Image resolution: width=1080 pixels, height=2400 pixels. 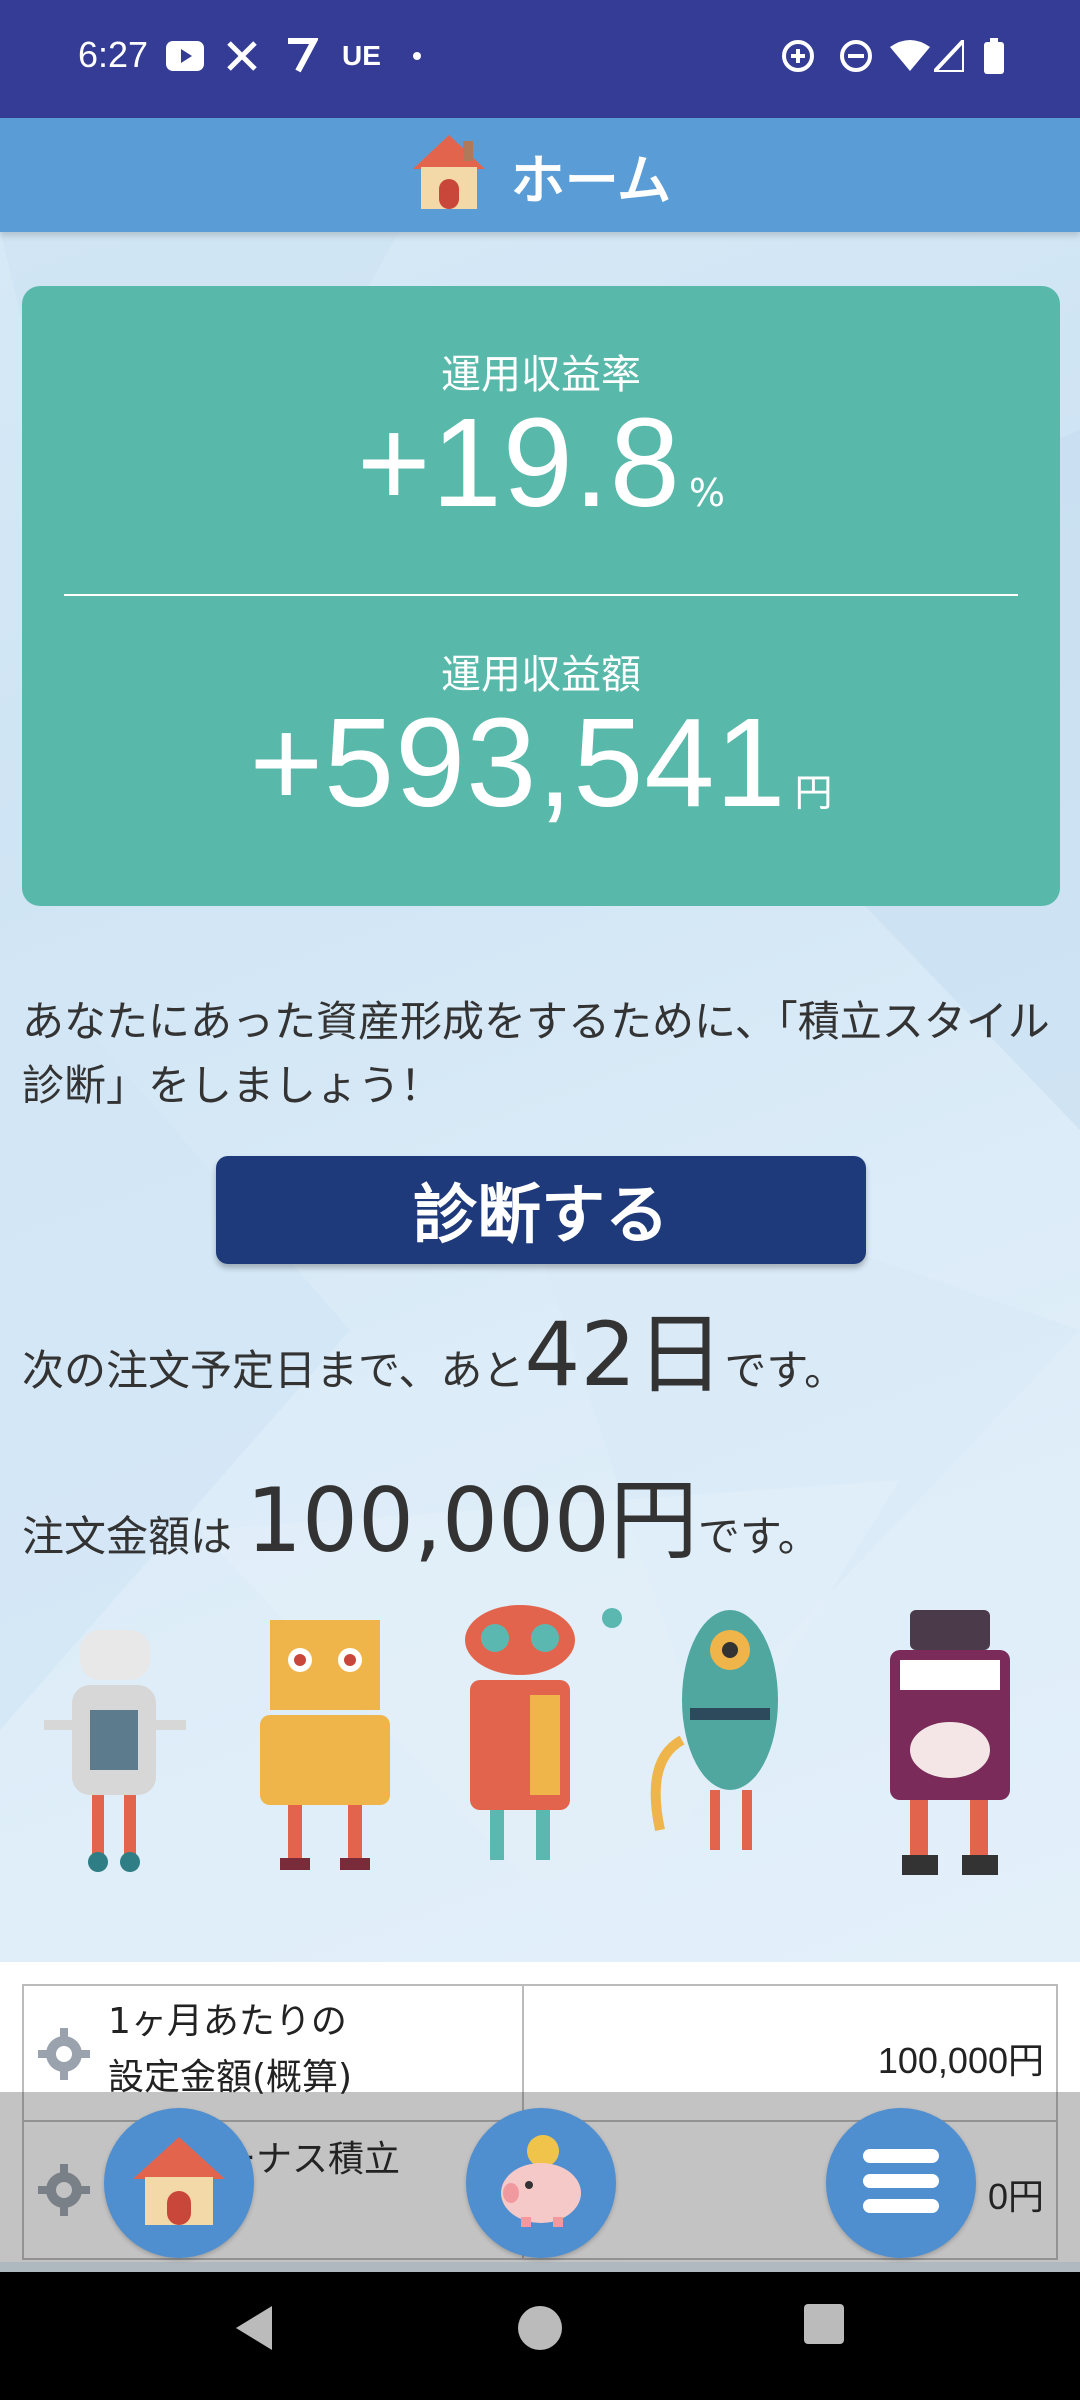 I want to click on piggy-bank-icon, so click(x=541, y=2183).